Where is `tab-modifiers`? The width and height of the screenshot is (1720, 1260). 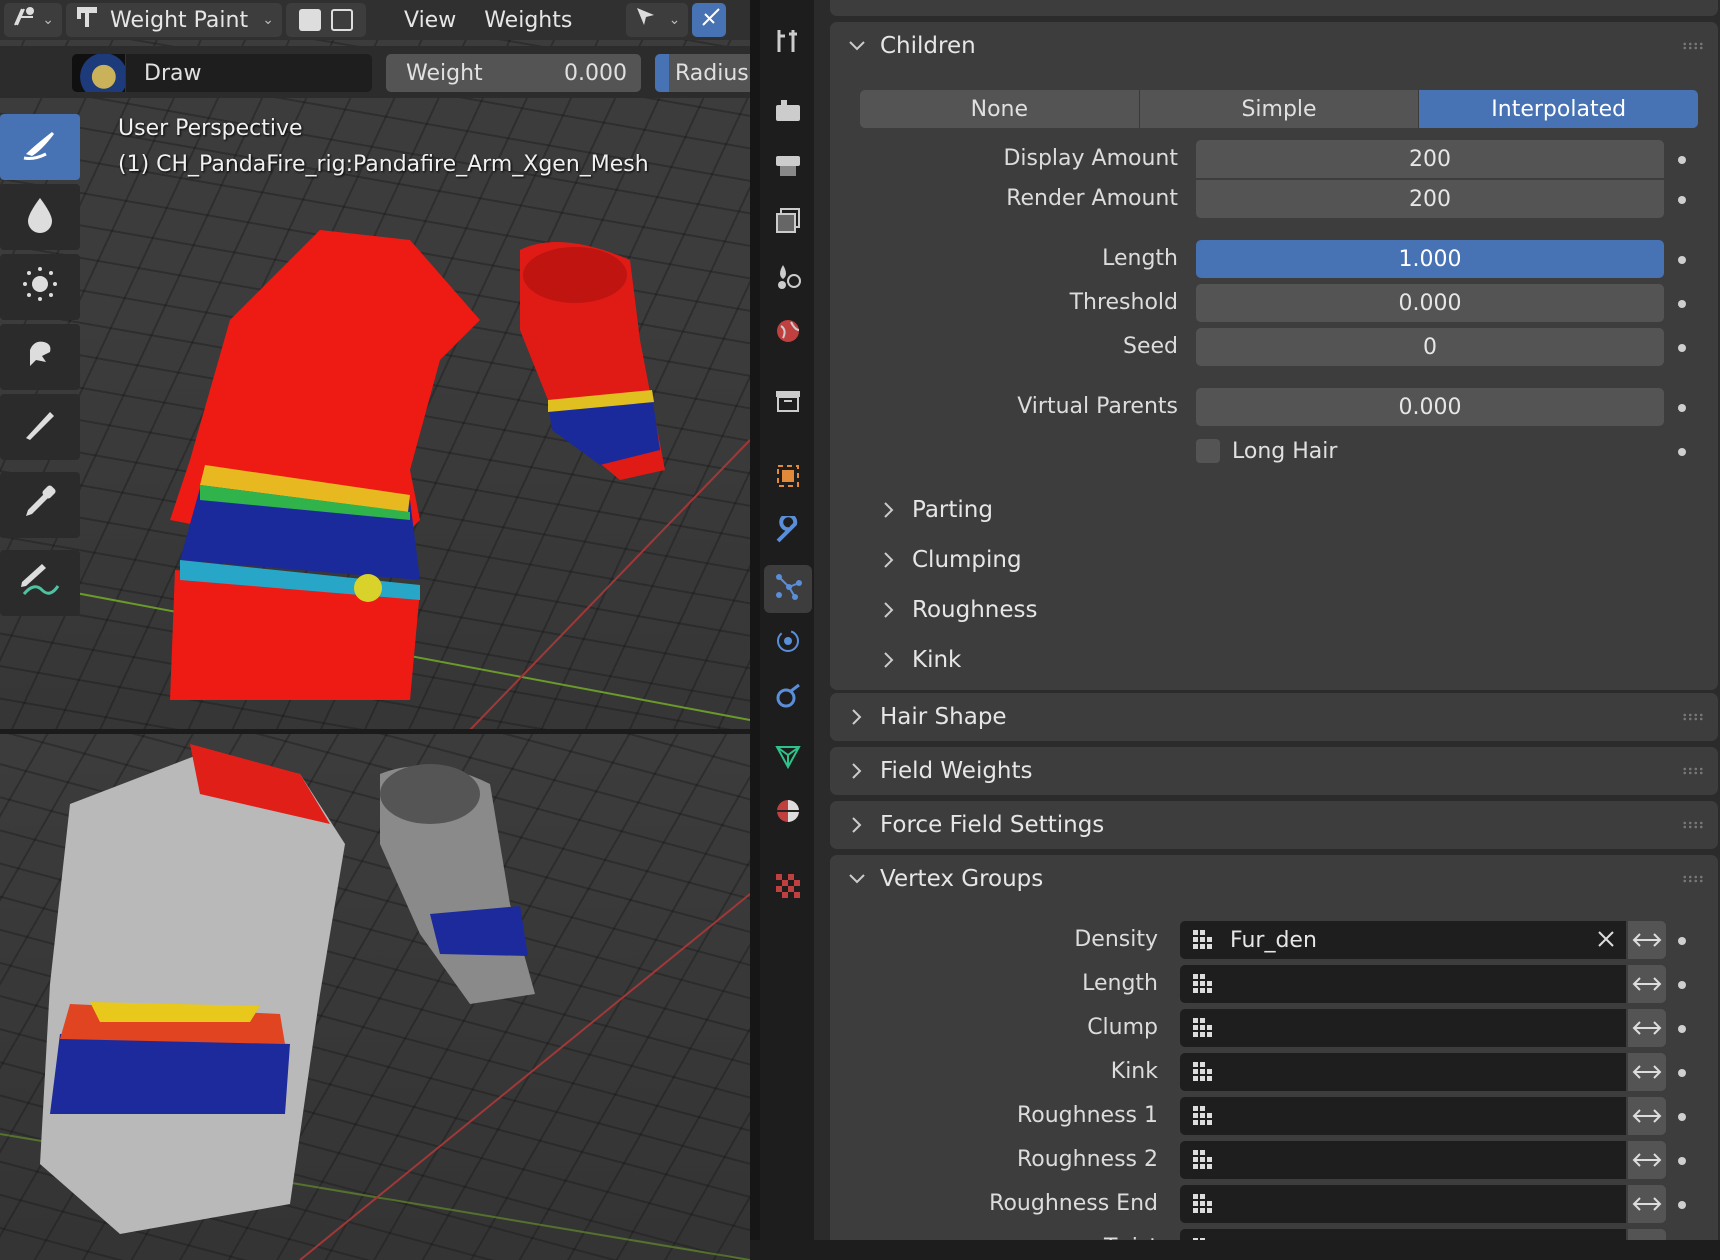 tab-modifiers is located at coordinates (788, 534).